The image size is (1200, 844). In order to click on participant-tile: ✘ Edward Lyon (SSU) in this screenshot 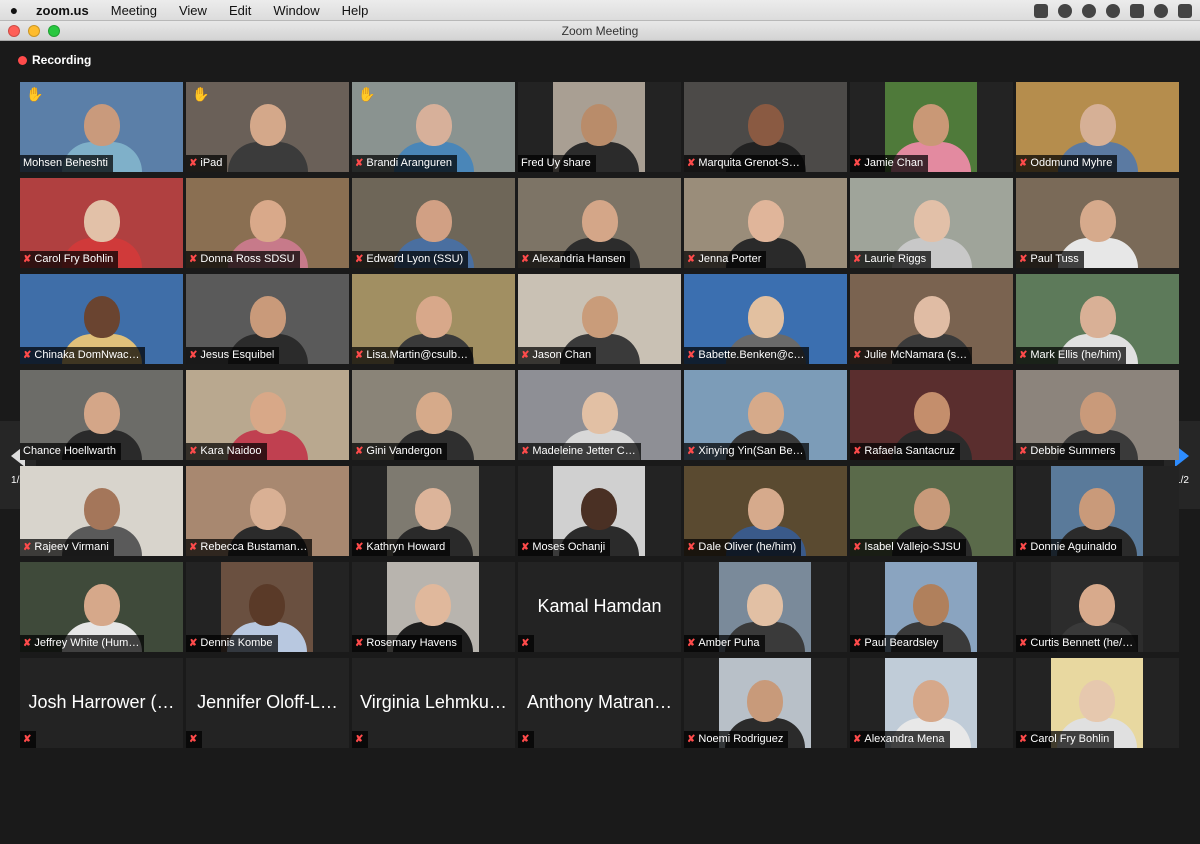, I will do `click(433, 223)`.